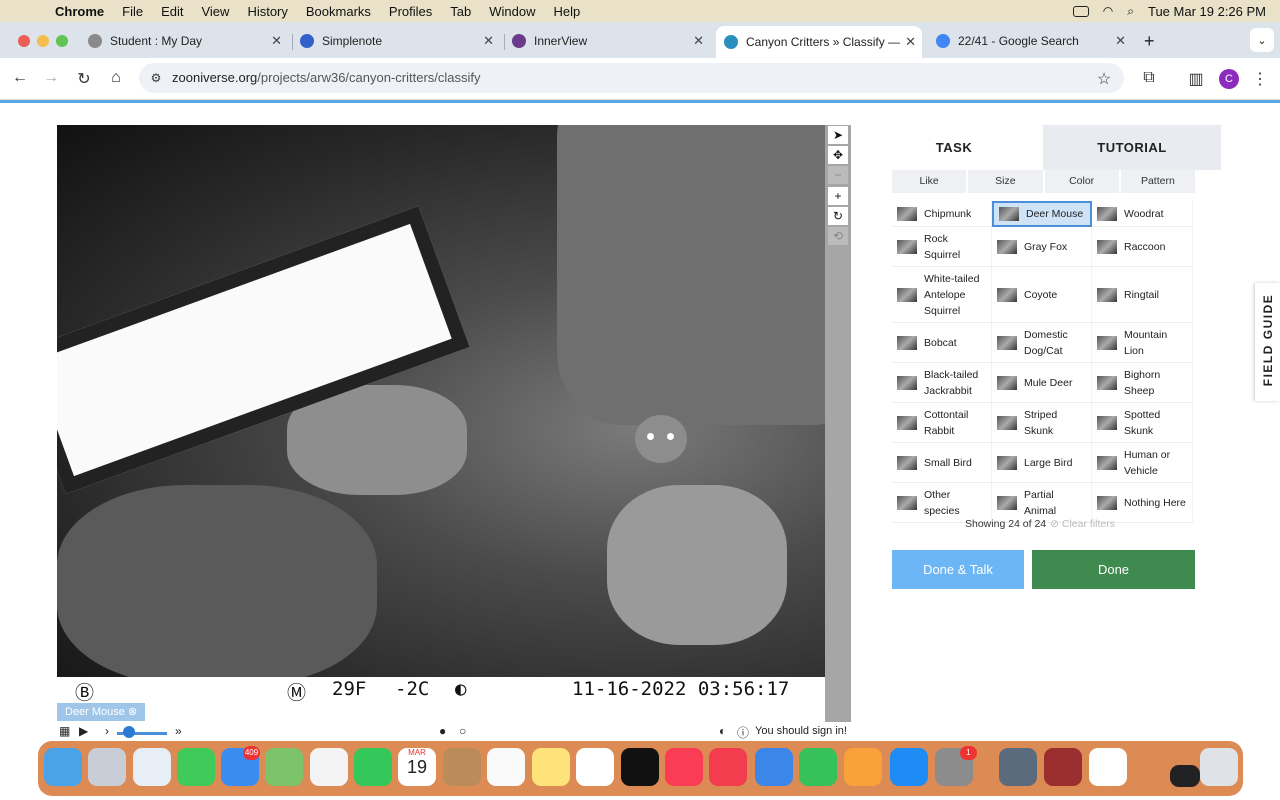 The image size is (1280, 800). What do you see at coordinates (1108, 767) in the screenshot?
I see `chrome-icon` at bounding box center [1108, 767].